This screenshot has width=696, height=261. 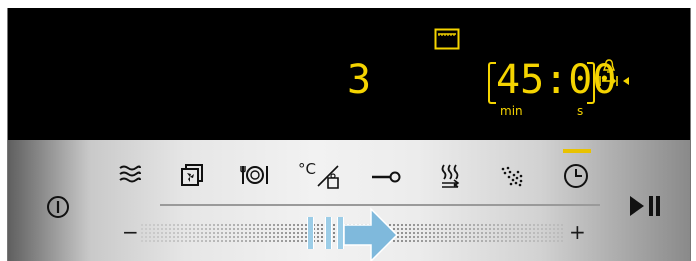 What do you see at coordinates (255, 175) in the screenshot?
I see `dish-icon` at bounding box center [255, 175].